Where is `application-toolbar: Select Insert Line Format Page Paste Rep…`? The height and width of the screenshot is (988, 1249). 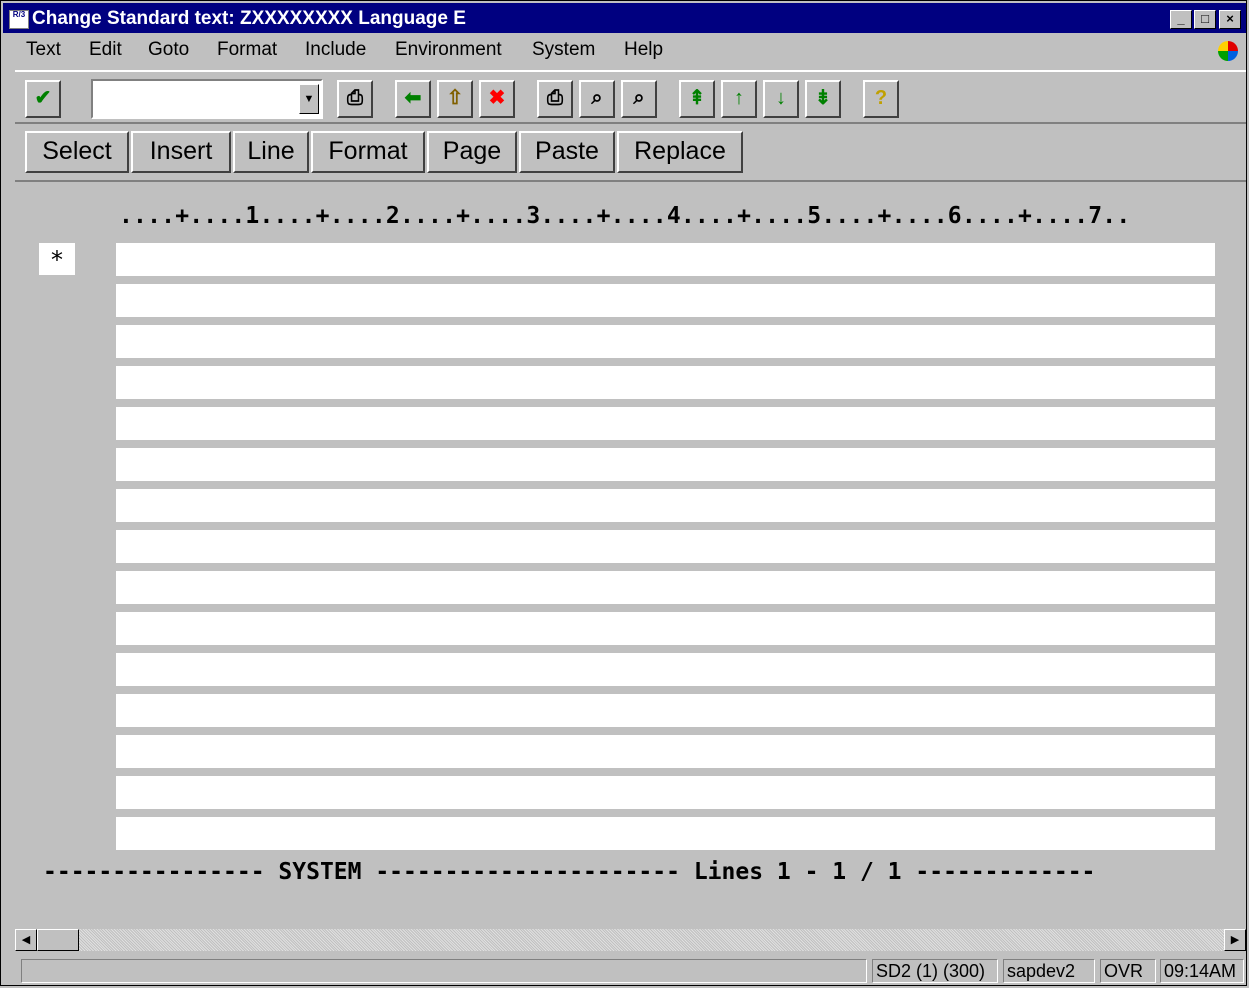
application-toolbar: Select Insert Line Format Page Paste Rep… is located at coordinates (630, 154).